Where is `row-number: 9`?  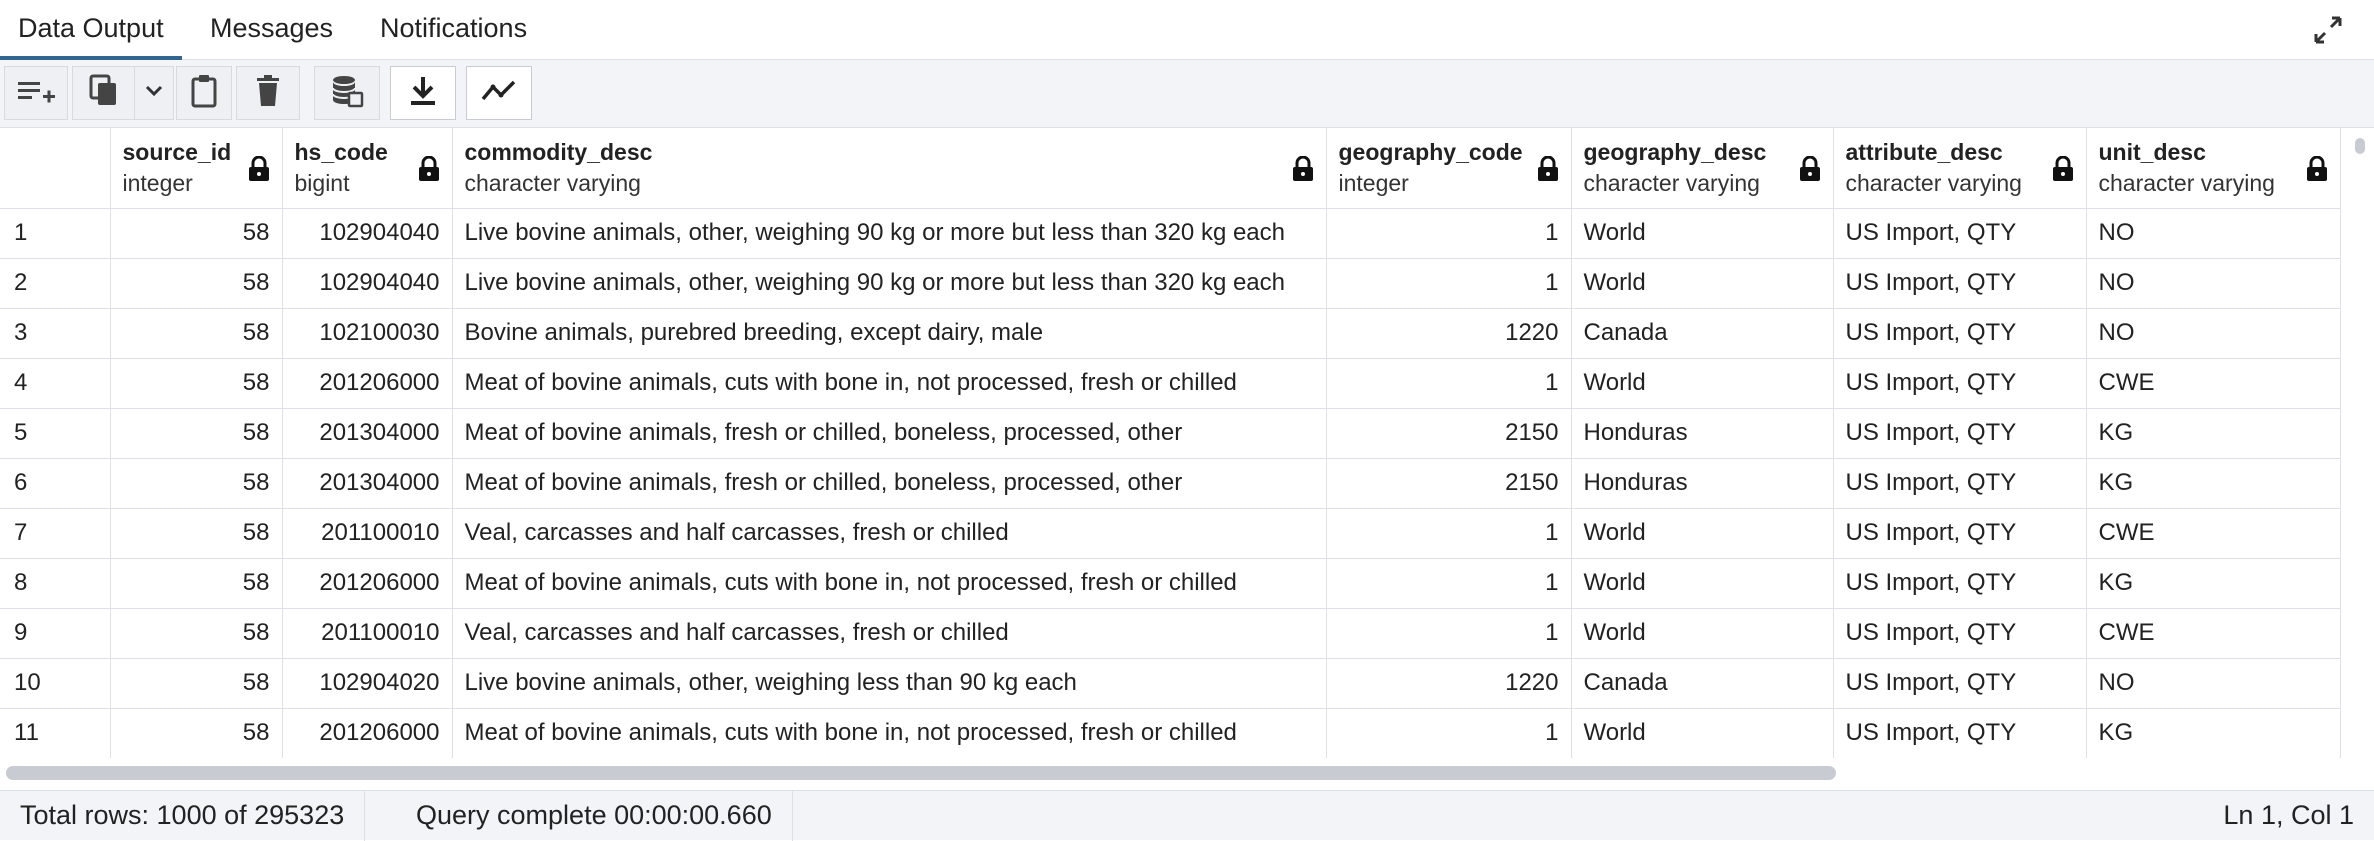
row-number: 9 is located at coordinates (55, 633).